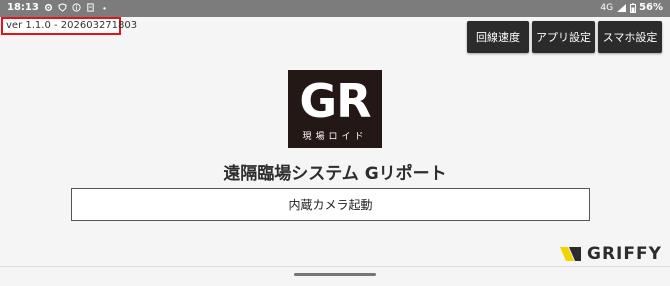  What do you see at coordinates (498, 37) in the screenshot?
I see `line-speed-button: 回線速度` at bounding box center [498, 37].